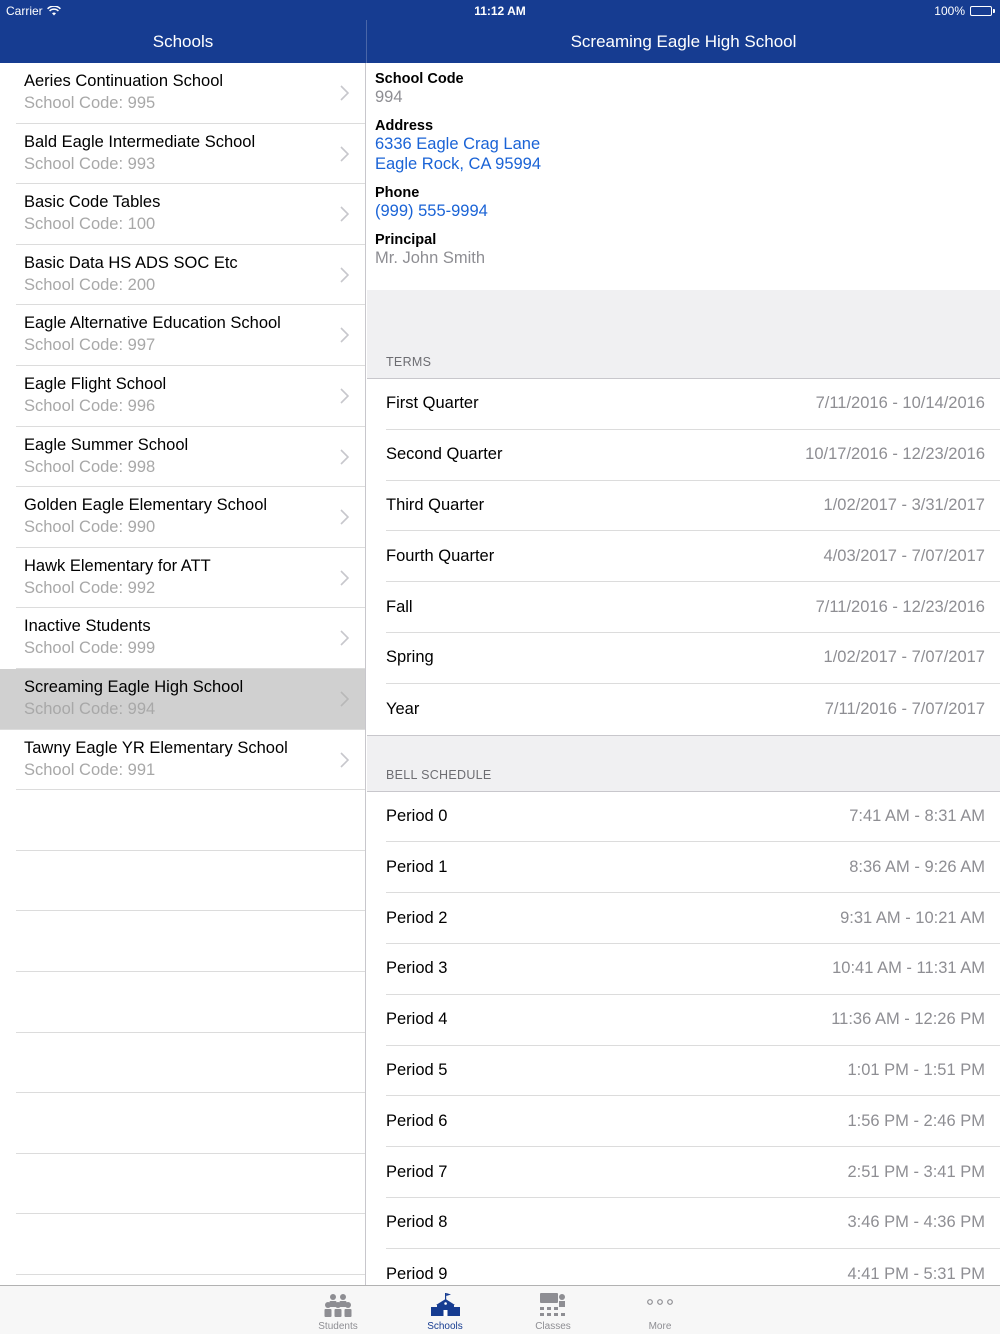 The width and height of the screenshot is (1000, 1334). What do you see at coordinates (95, 383) in the screenshot?
I see `school-name: Eagle Flight School` at bounding box center [95, 383].